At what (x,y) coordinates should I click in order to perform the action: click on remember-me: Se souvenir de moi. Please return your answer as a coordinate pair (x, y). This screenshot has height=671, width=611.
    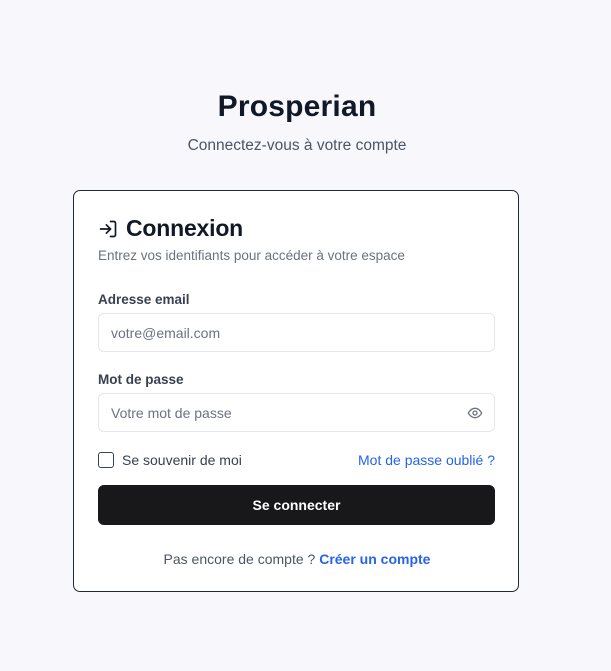
    Looking at the image, I should click on (170, 460).